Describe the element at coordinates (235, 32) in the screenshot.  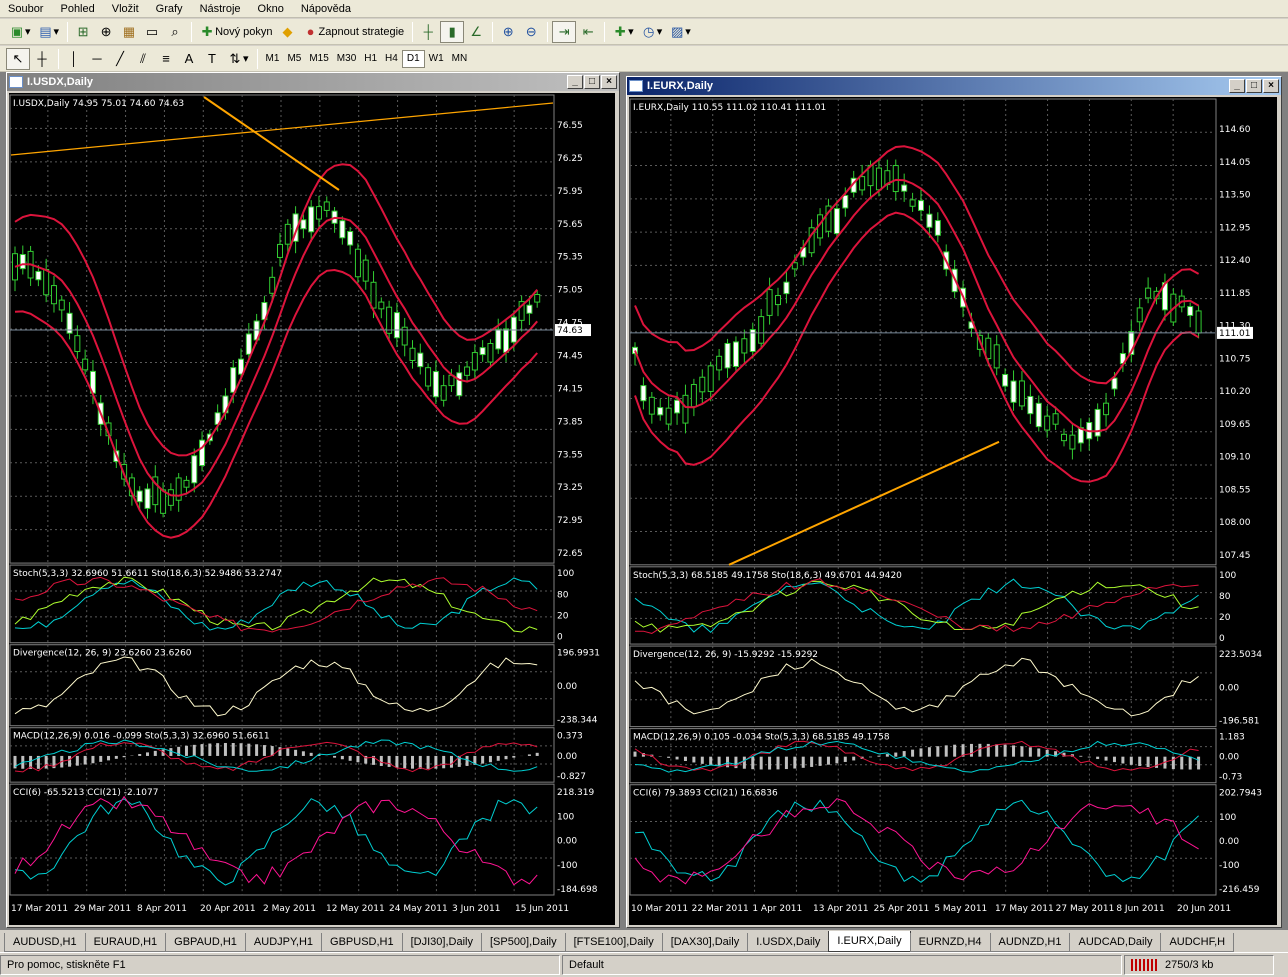
I see `new-order-button: ✚ Nový pokyn` at that location.